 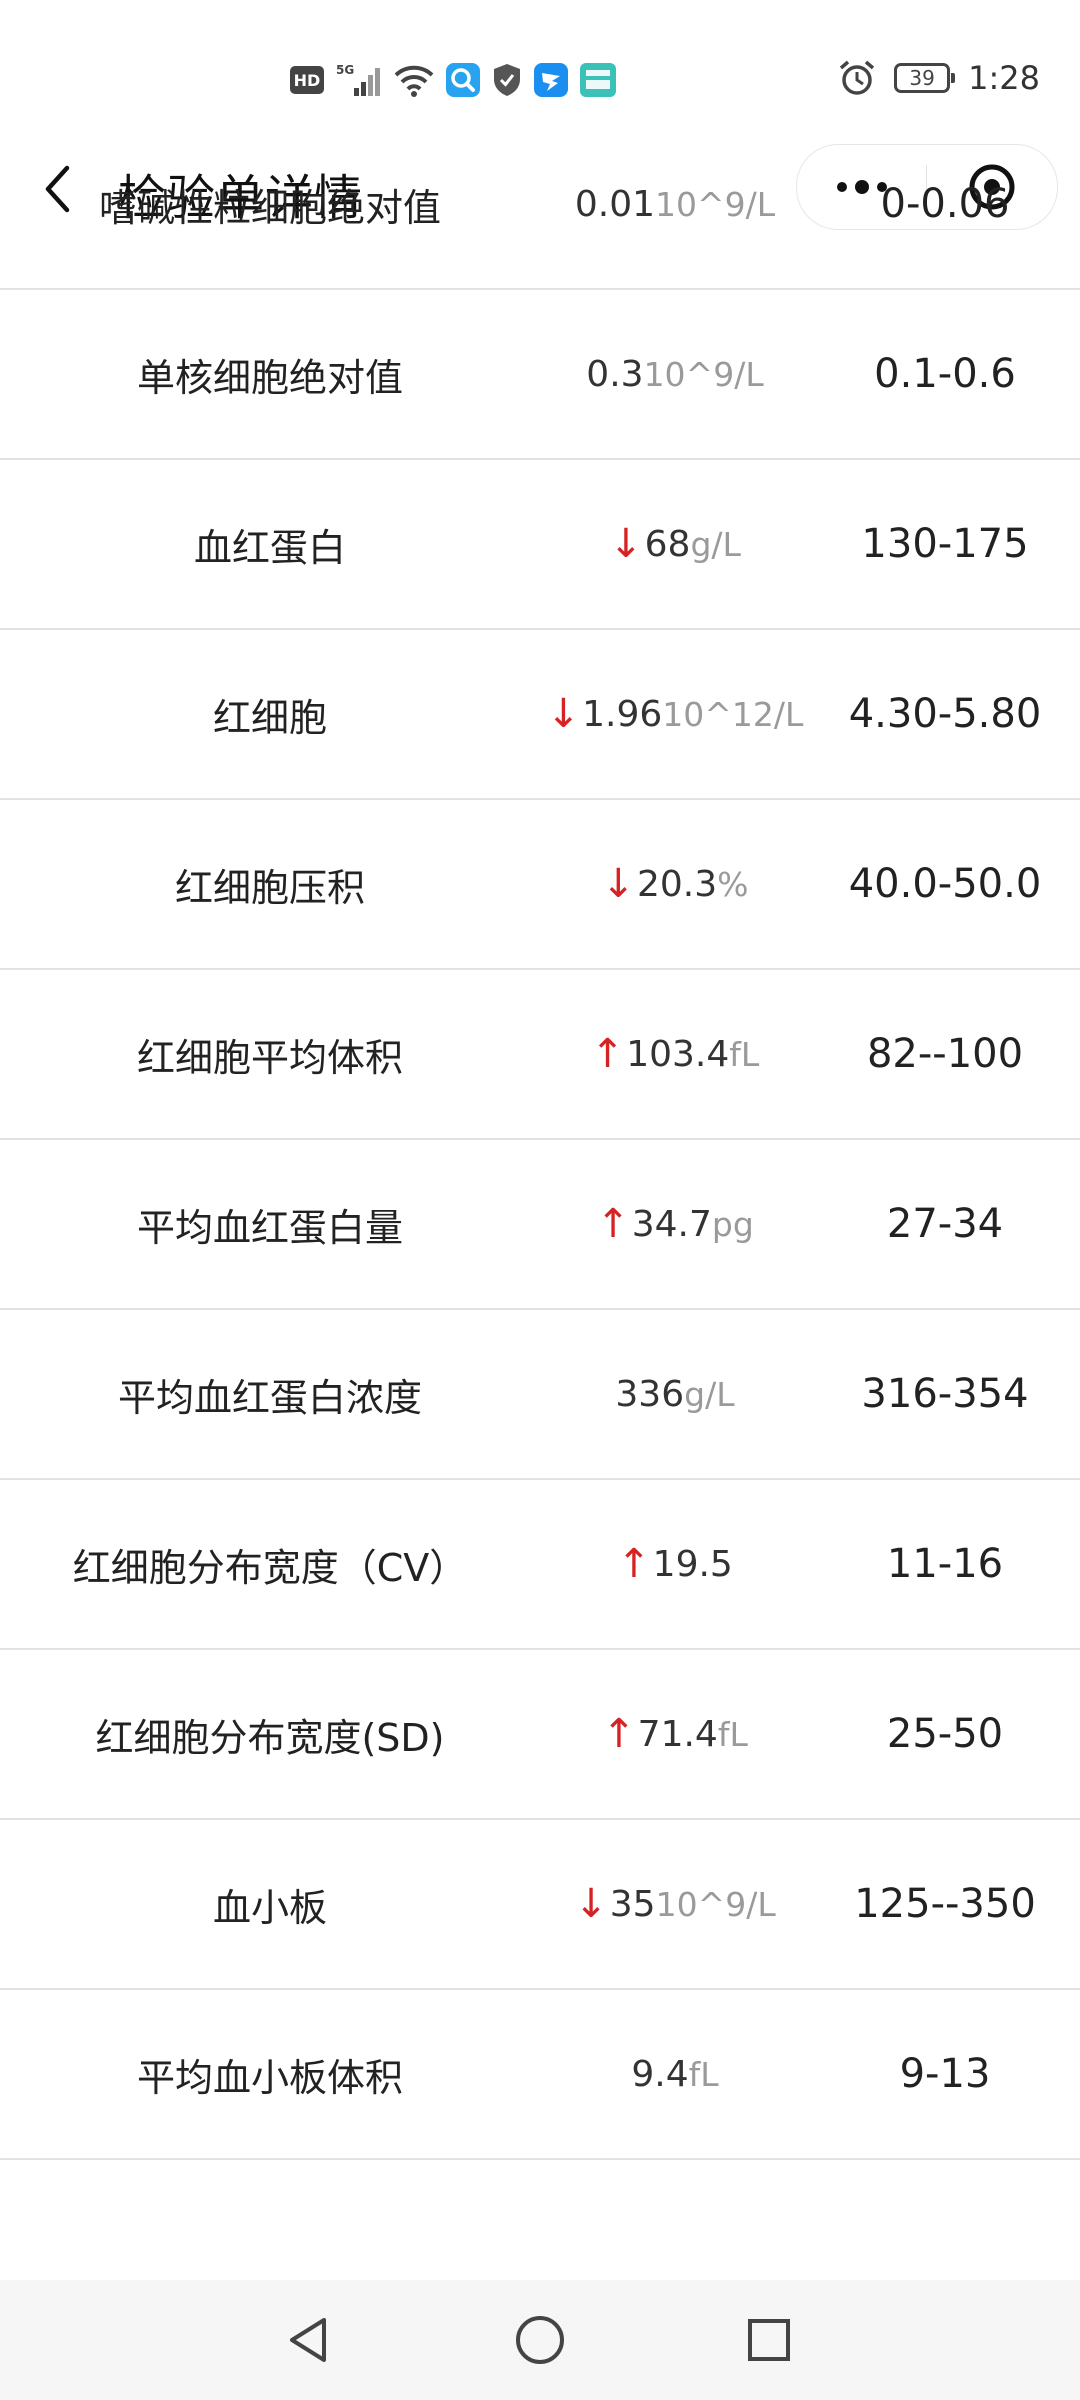 I want to click on test-result: ↓ 35 10^9/L, so click(x=675, y=1904).